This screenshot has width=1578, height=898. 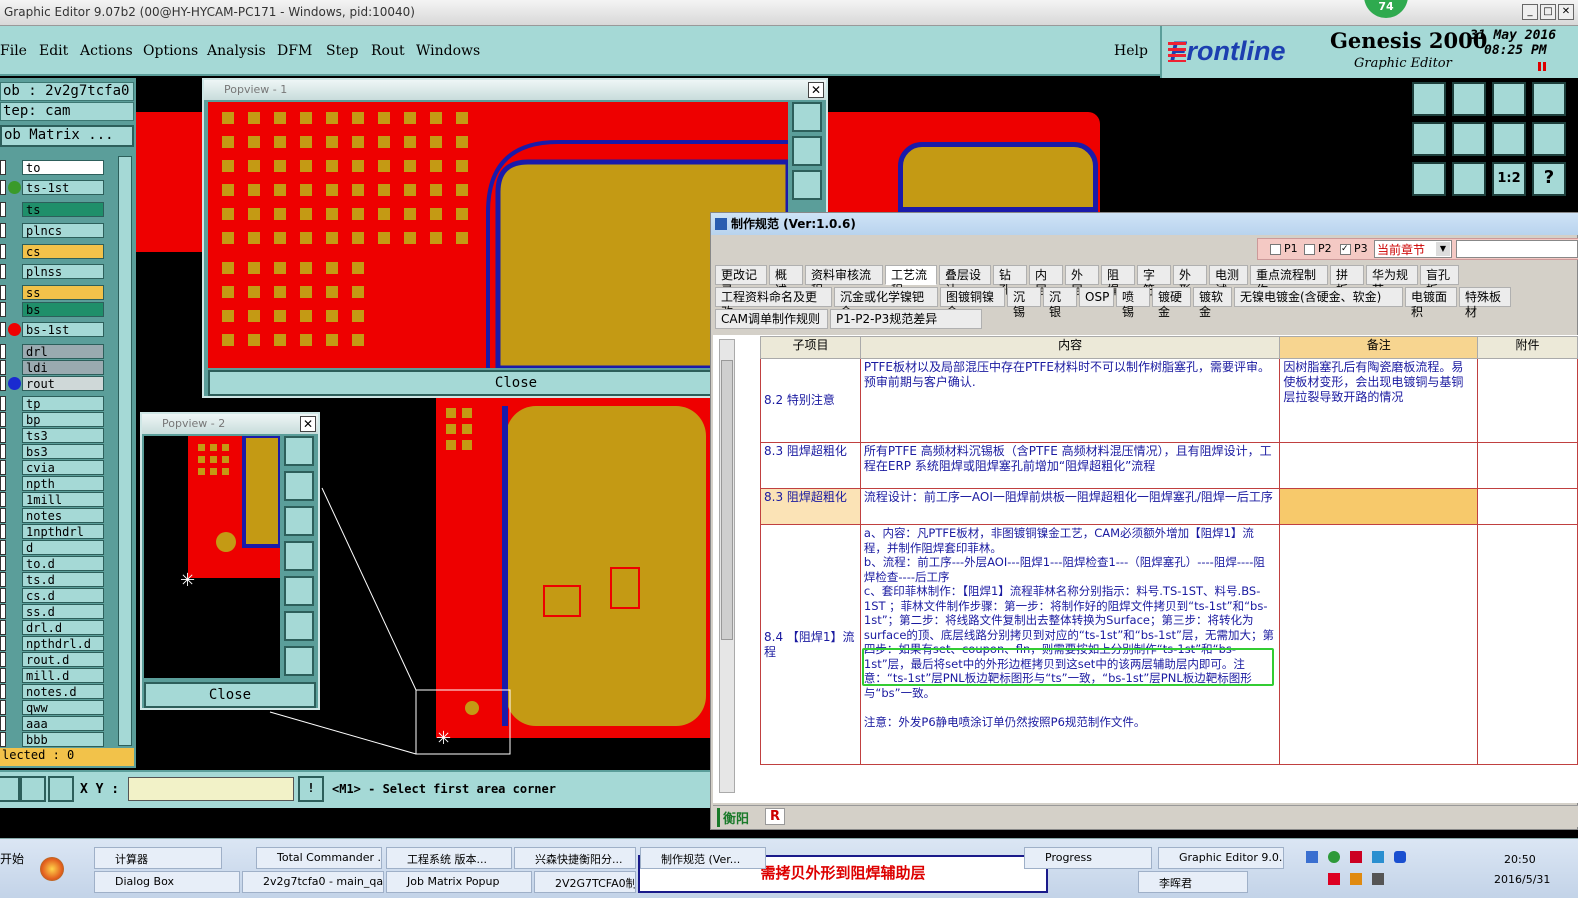 What do you see at coordinates (1312, 857) in the screenshot?
I see `tray-network-icon` at bounding box center [1312, 857].